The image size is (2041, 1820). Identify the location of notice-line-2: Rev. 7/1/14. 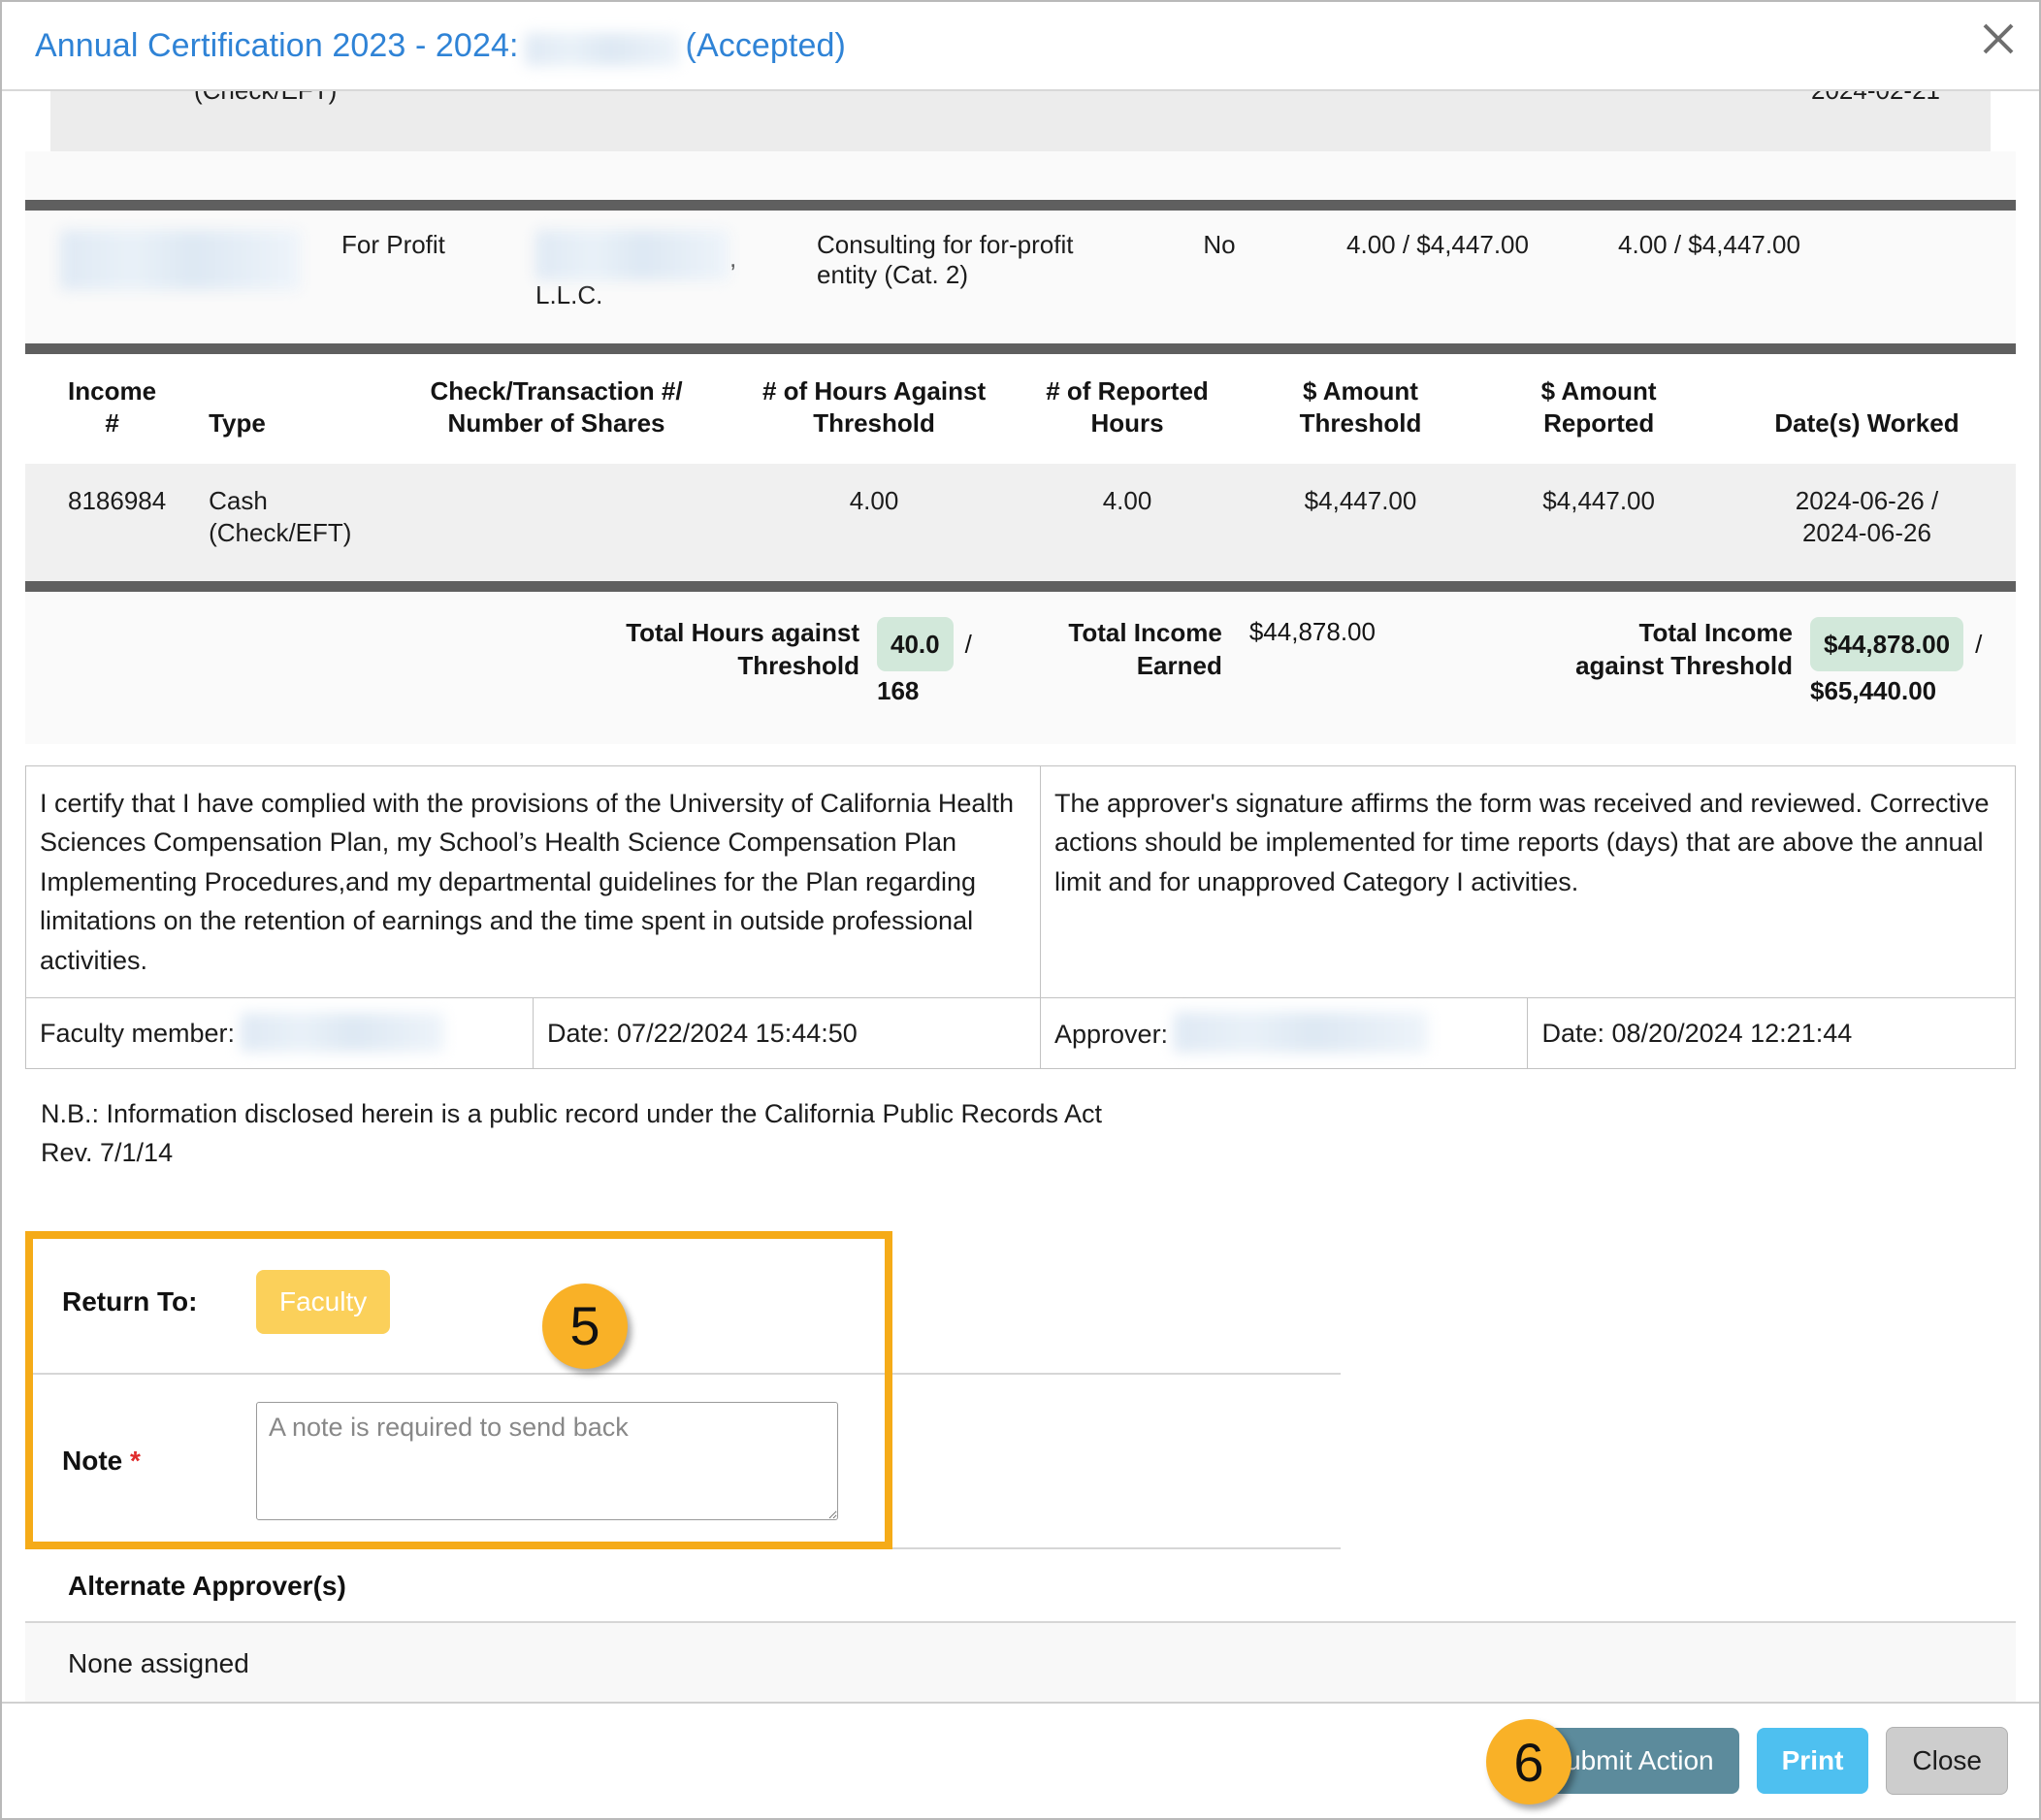
(108, 1153).